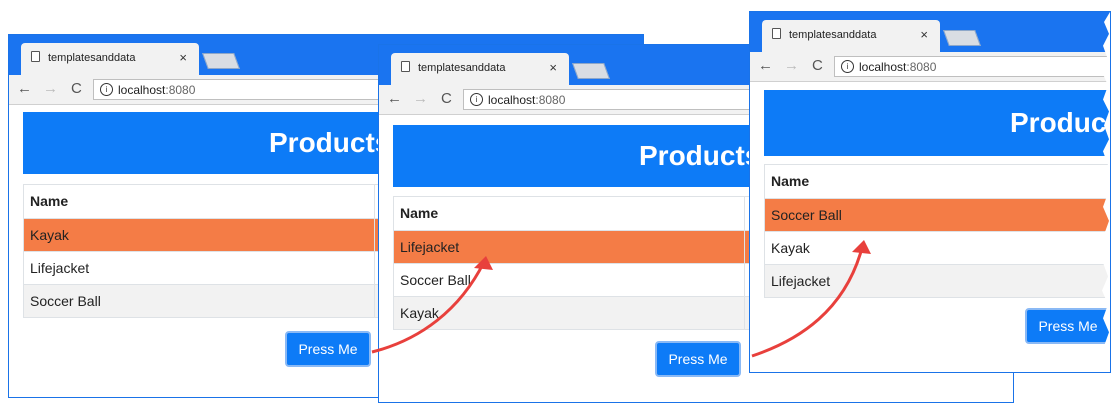 The width and height of the screenshot is (1111, 403). What do you see at coordinates (937, 214) in the screenshot?
I see `table-row: Soccer Ball` at bounding box center [937, 214].